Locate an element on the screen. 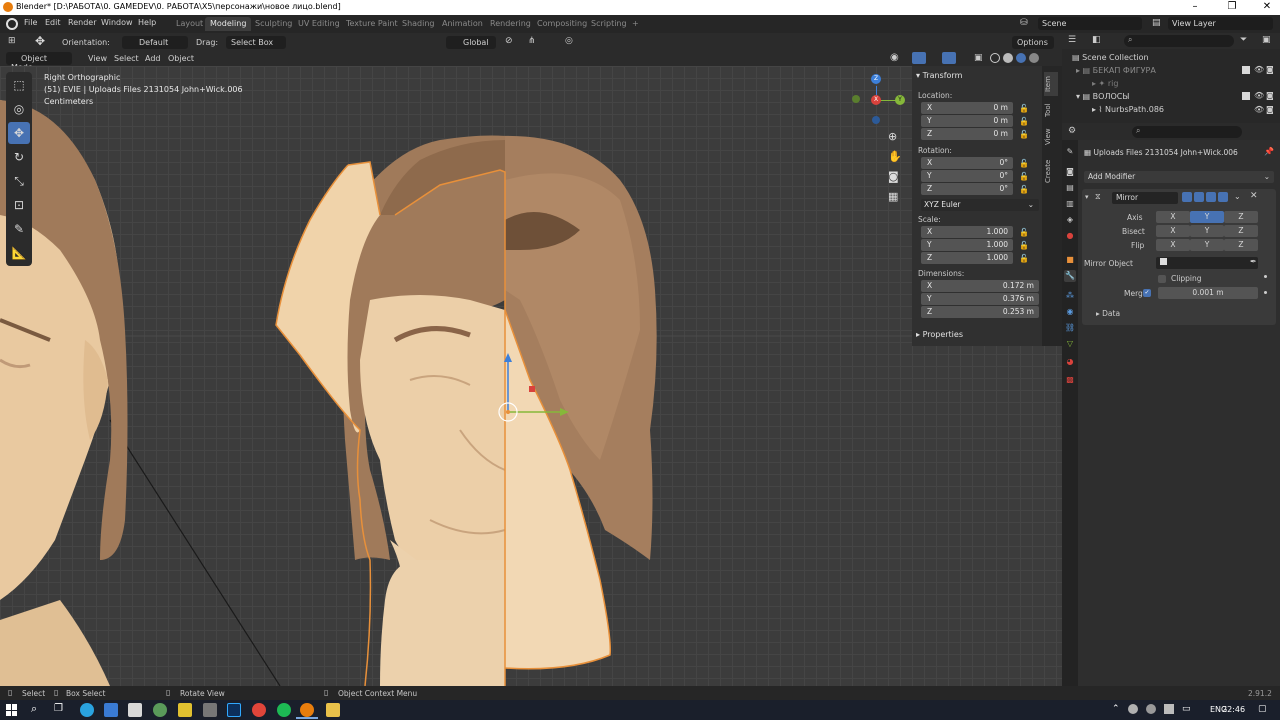  gizmo-toggle-icon is located at coordinates (919, 58).